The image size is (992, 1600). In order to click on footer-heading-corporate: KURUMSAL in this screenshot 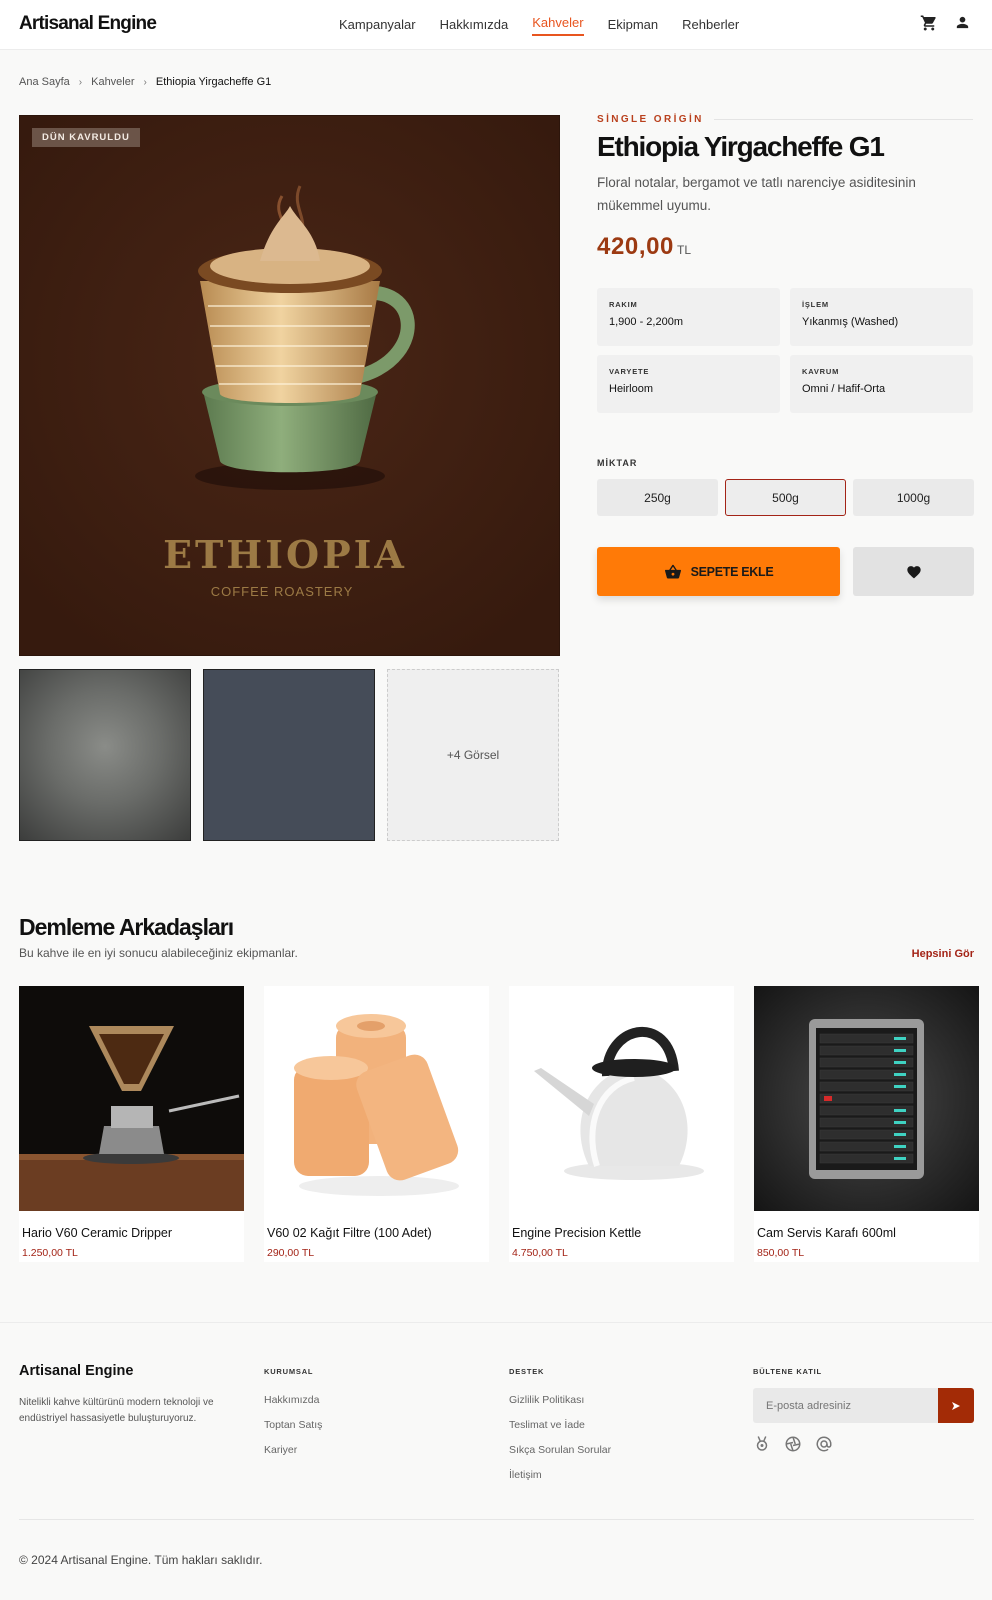, I will do `click(289, 1371)`.